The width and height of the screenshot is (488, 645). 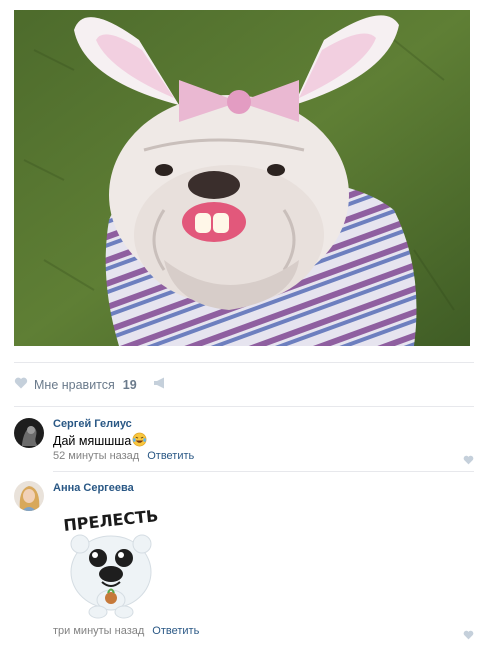 What do you see at coordinates (98, 631) in the screenshot?
I see `comment-time: три минуты назад` at bounding box center [98, 631].